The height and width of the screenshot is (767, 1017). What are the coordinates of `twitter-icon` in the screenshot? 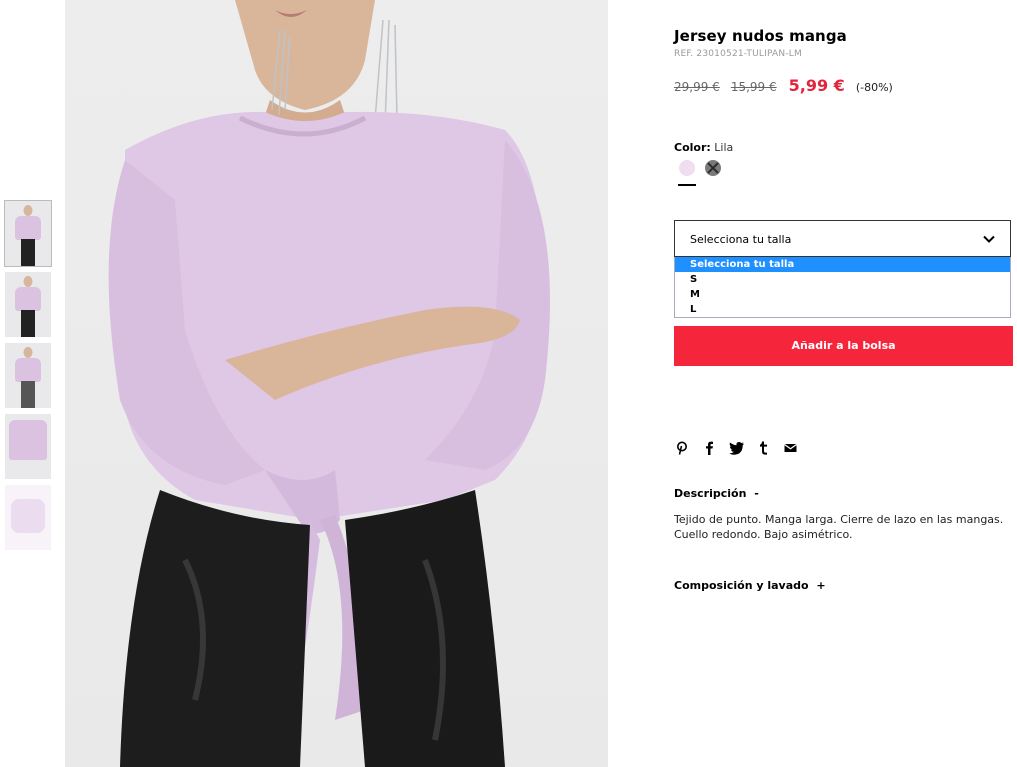 It's located at (736, 448).